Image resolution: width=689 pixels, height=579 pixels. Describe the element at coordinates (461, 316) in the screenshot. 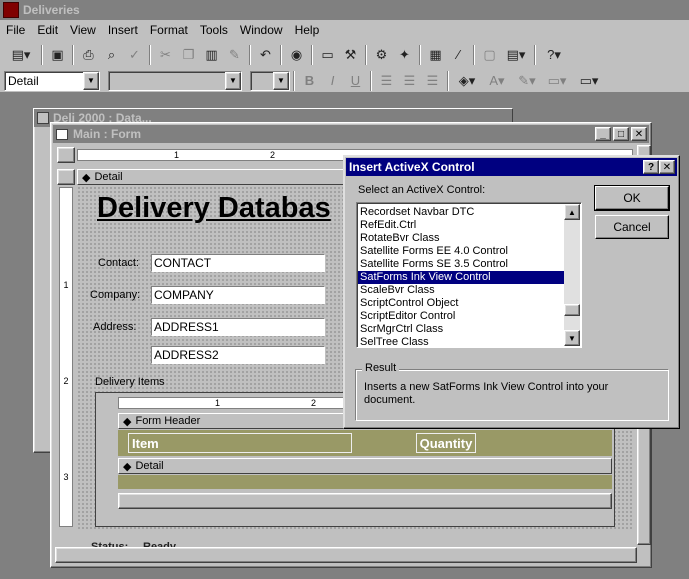

I see `list-item: ScriptEditor Control` at that location.